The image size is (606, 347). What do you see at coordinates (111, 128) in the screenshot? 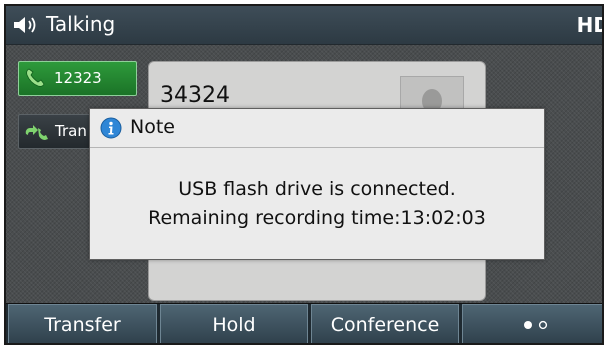
I see `info-icon` at bounding box center [111, 128].